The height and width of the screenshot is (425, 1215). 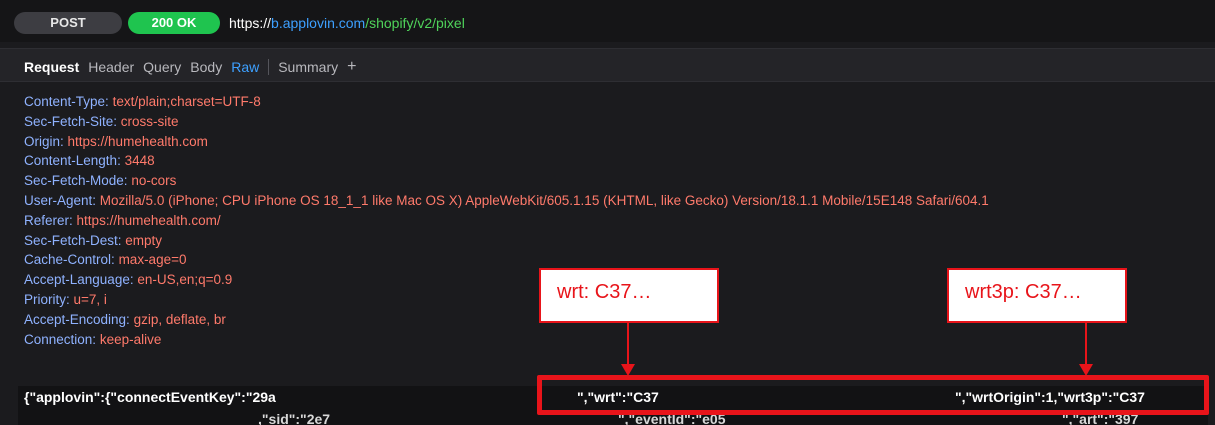 What do you see at coordinates (179, 319) in the screenshot?
I see `header-value: gzip, deflate, br` at bounding box center [179, 319].